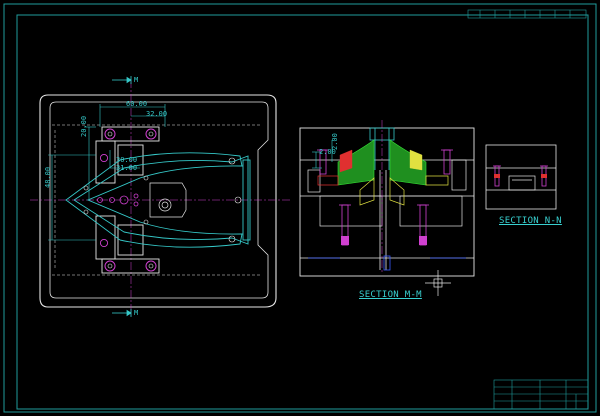  I want to click on section-marker-top: M, so click(136, 80).